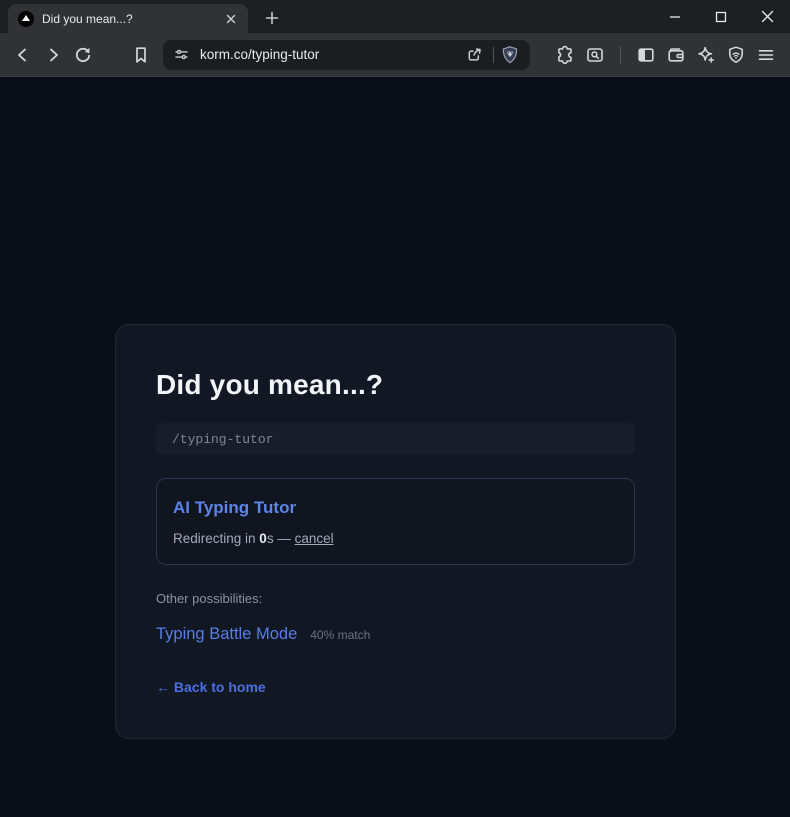 Image resolution: width=790 pixels, height=817 pixels. Describe the element at coordinates (510, 55) in the screenshot. I see `brave-shields-icon` at that location.